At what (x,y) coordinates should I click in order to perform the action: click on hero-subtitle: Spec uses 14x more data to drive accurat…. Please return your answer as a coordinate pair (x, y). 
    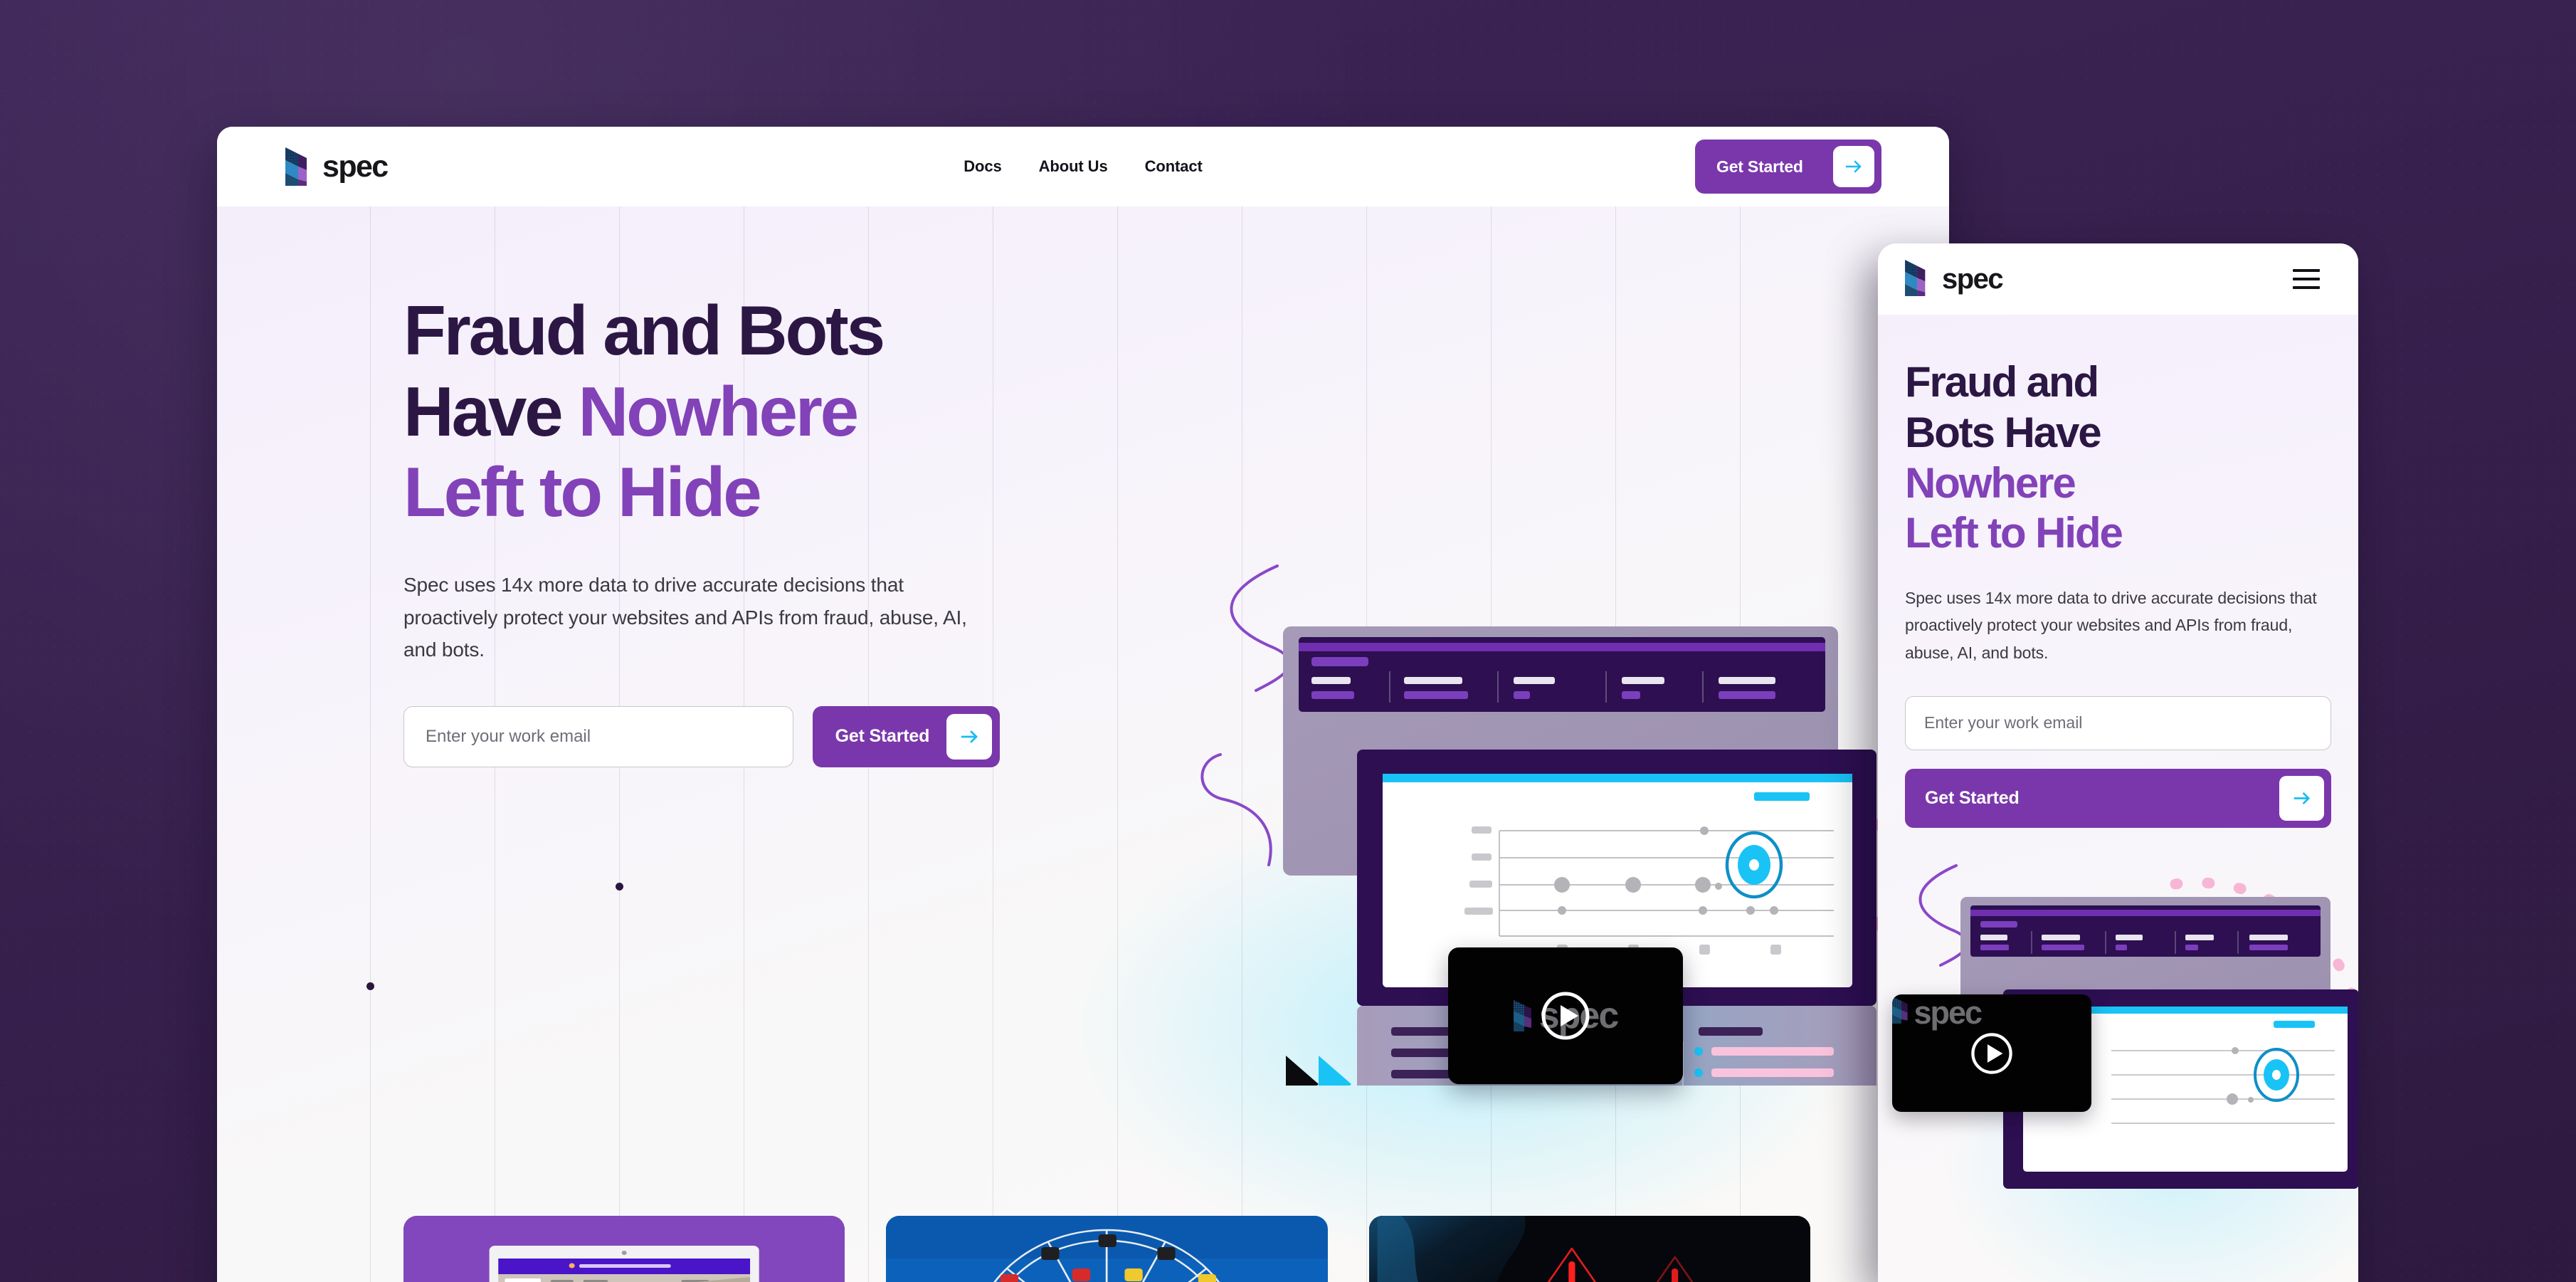
    Looking at the image, I should click on (685, 617).